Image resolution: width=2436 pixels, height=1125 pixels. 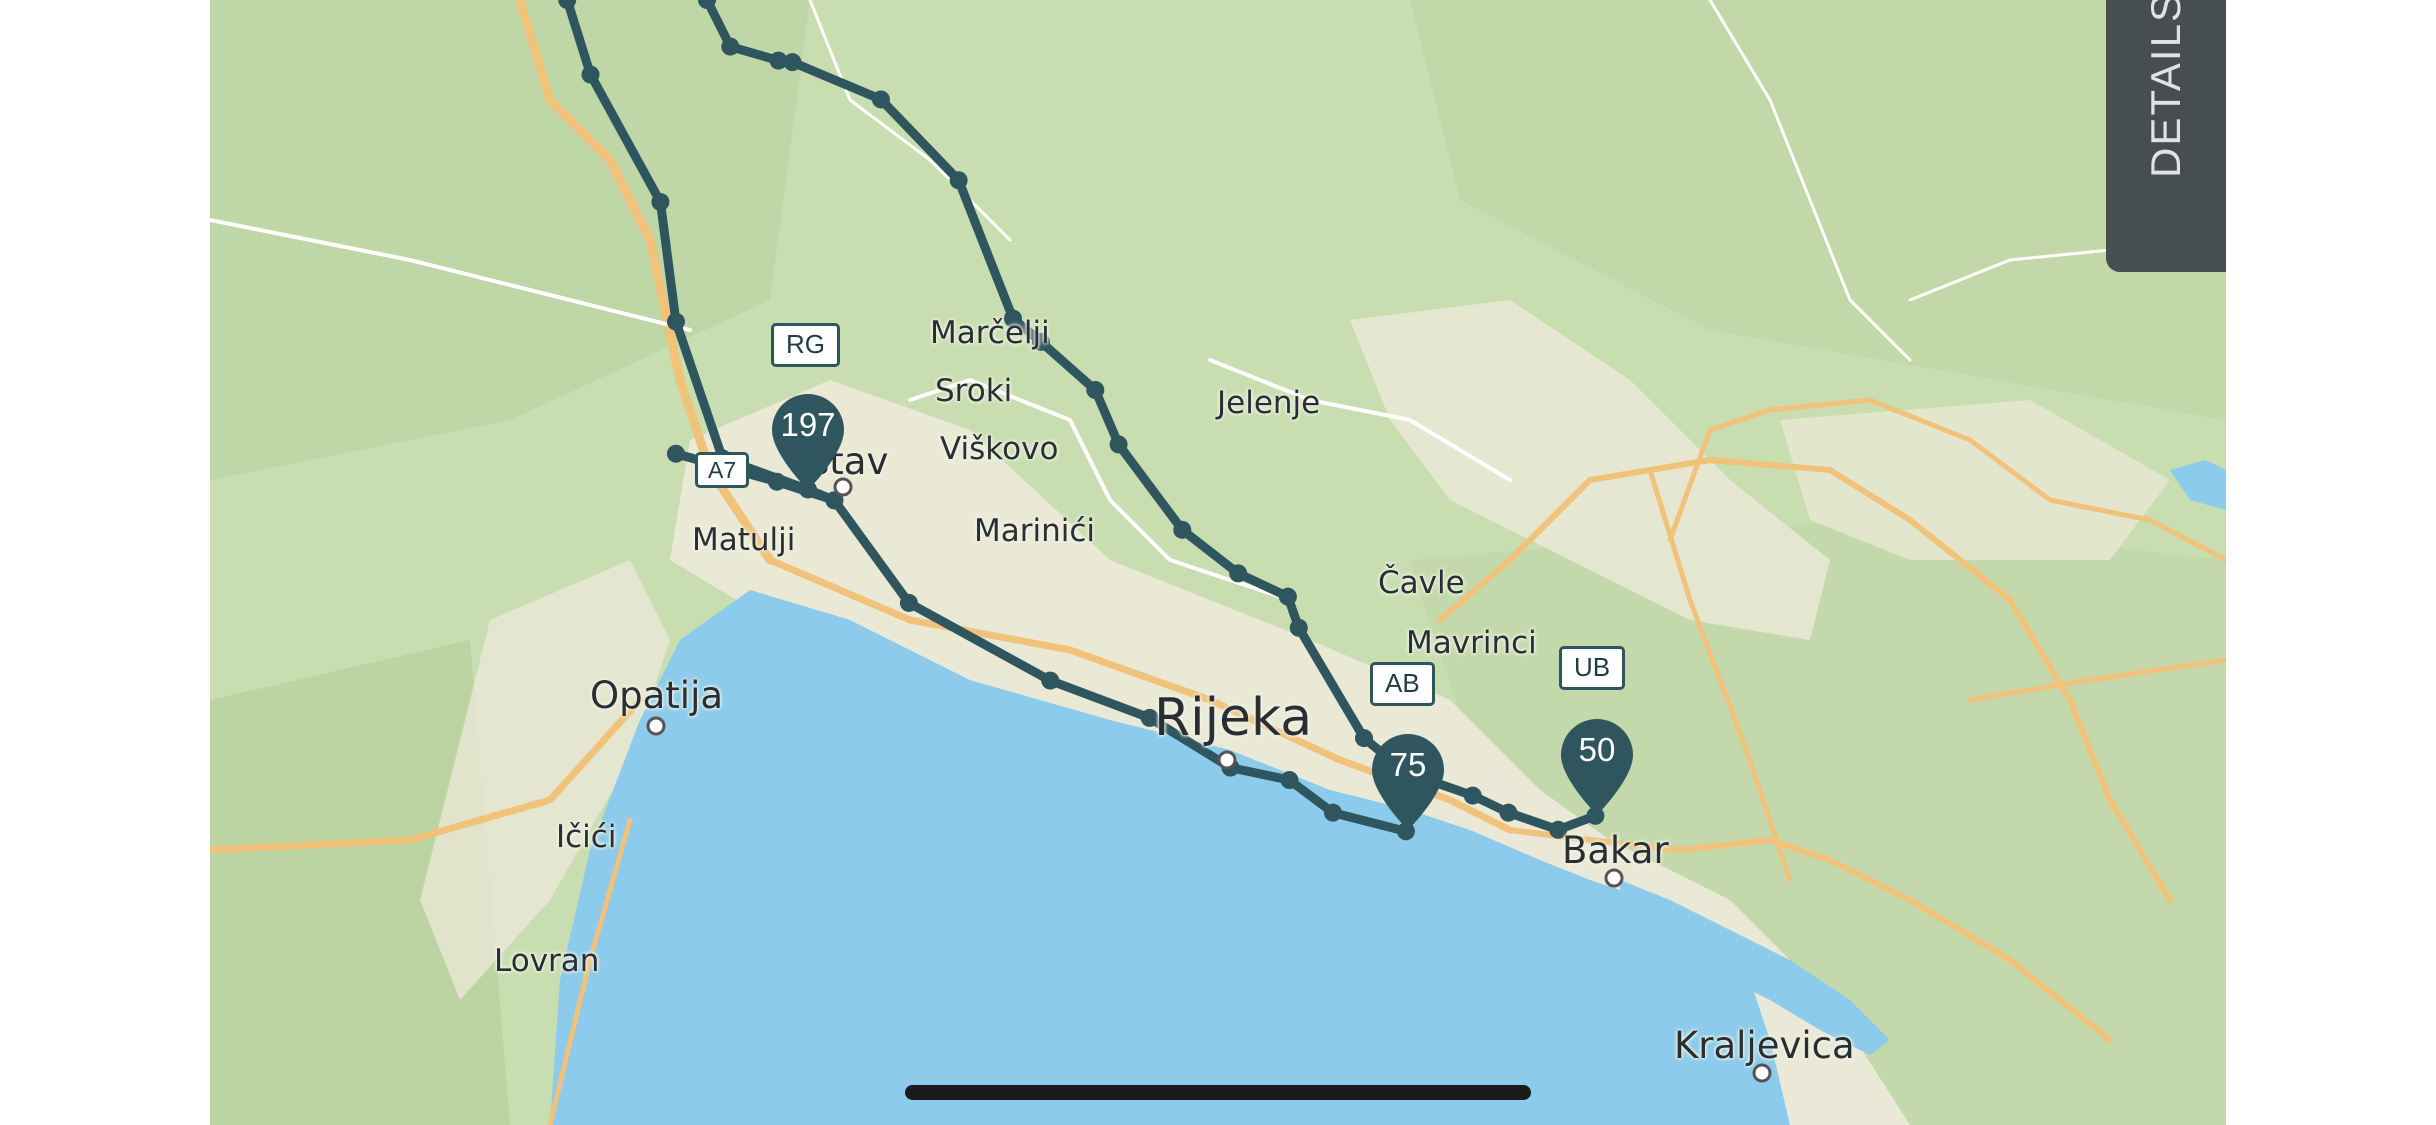 I want to click on place-label-opatija: Opatija, so click(x=657, y=695).